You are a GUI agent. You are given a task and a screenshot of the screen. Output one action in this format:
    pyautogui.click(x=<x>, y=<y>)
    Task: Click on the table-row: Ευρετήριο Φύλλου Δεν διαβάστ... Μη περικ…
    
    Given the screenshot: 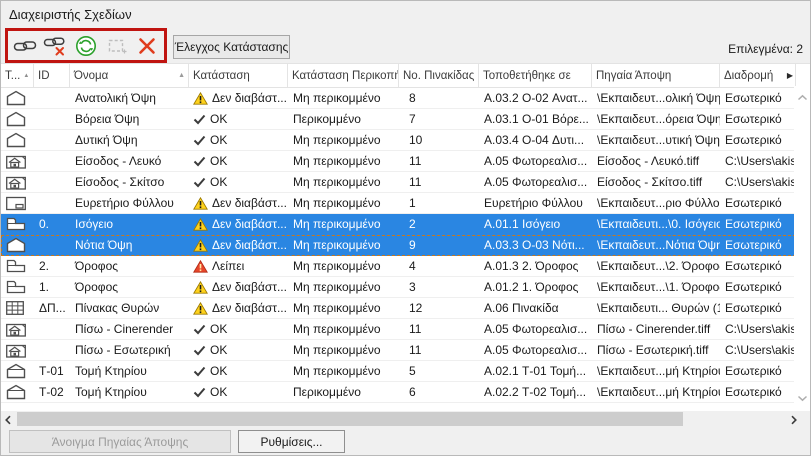 What is the action you would take?
    pyautogui.click(x=398, y=203)
    